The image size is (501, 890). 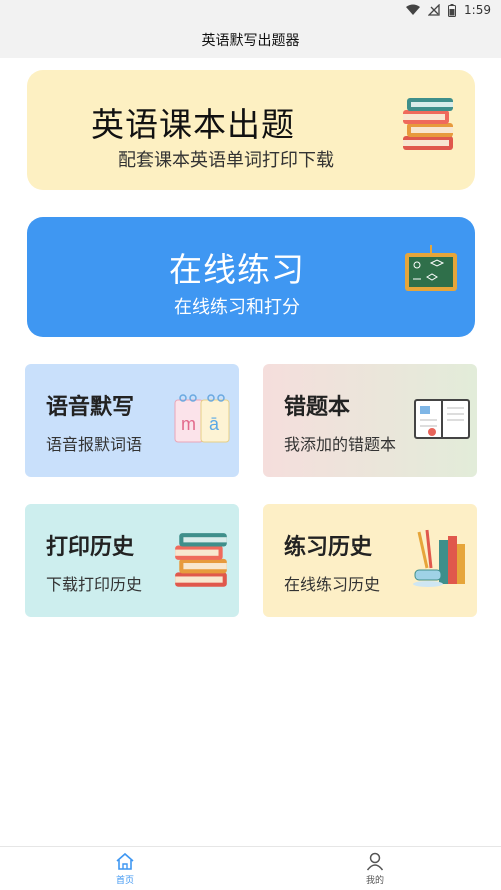 I want to click on tab-home-label: 首页, so click(x=124, y=881).